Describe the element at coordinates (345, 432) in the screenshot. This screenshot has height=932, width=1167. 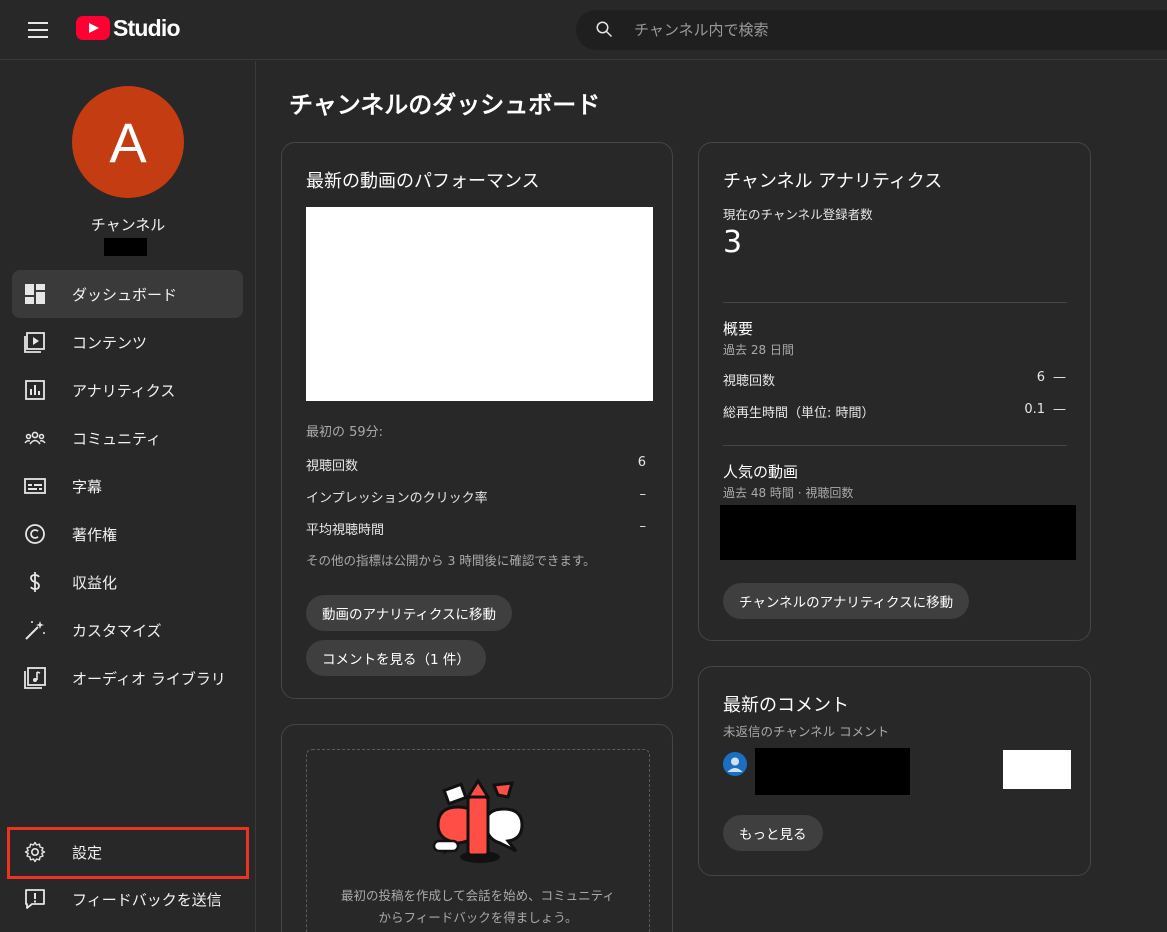
I see `first-period-label: 最初の 59分:` at that location.